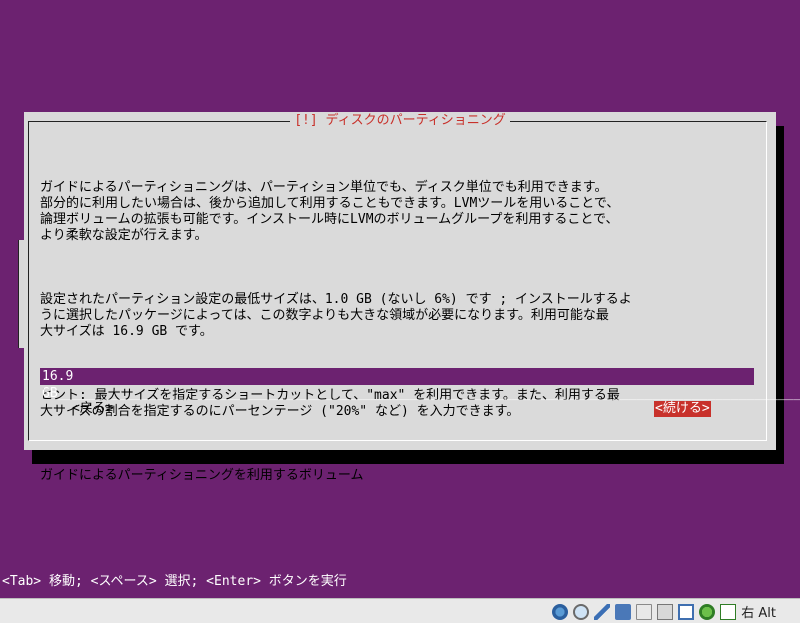 Image resolution: width=800 pixels, height=623 pixels. What do you see at coordinates (93, 409) in the screenshot?
I see `back-button: <戻る>` at bounding box center [93, 409].